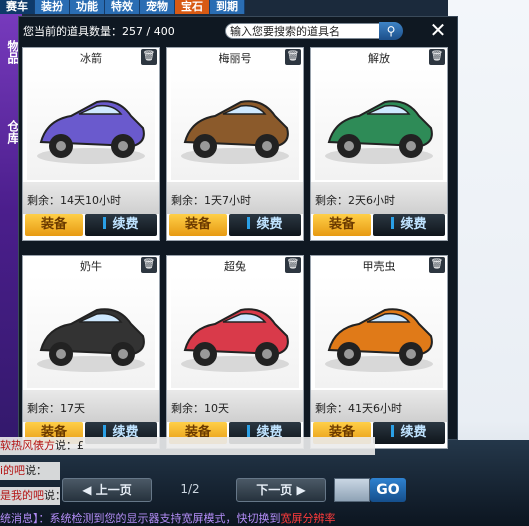  What do you see at coordinates (87, 7) in the screenshot?
I see `tab-functions: 功能` at bounding box center [87, 7].